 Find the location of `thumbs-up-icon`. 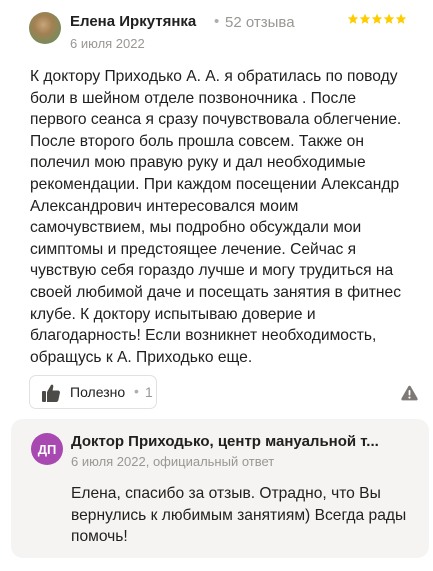

thumbs-up-icon is located at coordinates (51, 393).